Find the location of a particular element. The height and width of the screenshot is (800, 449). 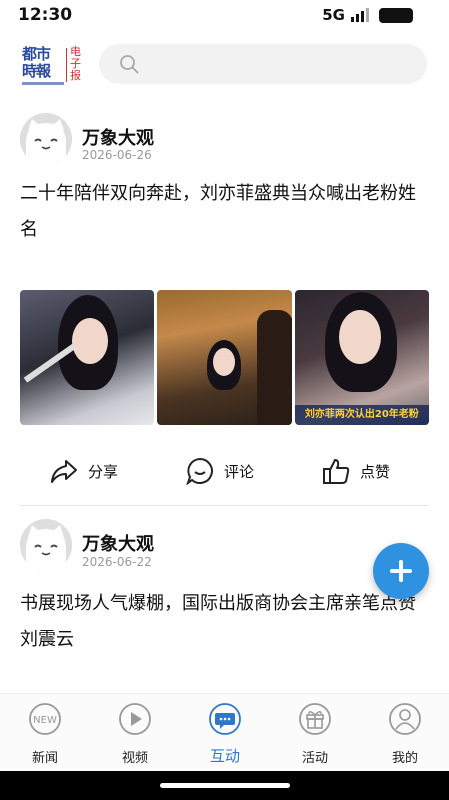

tab-label: 互动 is located at coordinates (224, 756).